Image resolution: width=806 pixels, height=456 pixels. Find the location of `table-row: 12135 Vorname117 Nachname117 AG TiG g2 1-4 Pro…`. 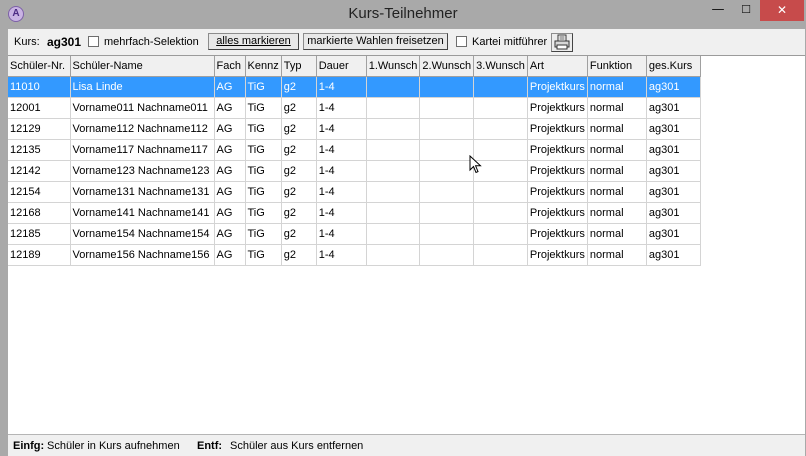

table-row: 12135 Vorname117 Nachname117 AG TiG g2 1-4 Pro… is located at coordinates (354, 150).